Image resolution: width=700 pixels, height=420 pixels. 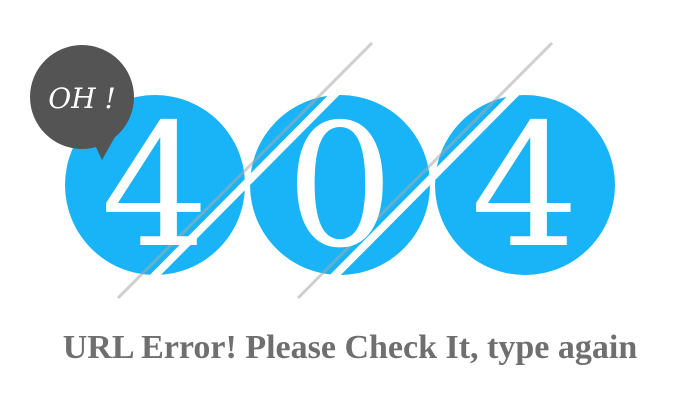 I want to click on error-message: URL Error! Please Check It, type again, so click(x=350, y=347).